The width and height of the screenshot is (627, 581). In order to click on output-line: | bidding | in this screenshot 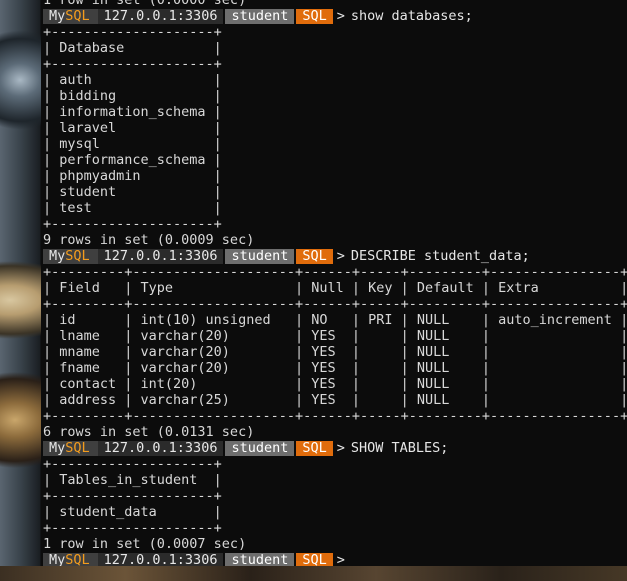, I will do `click(132, 96)`.